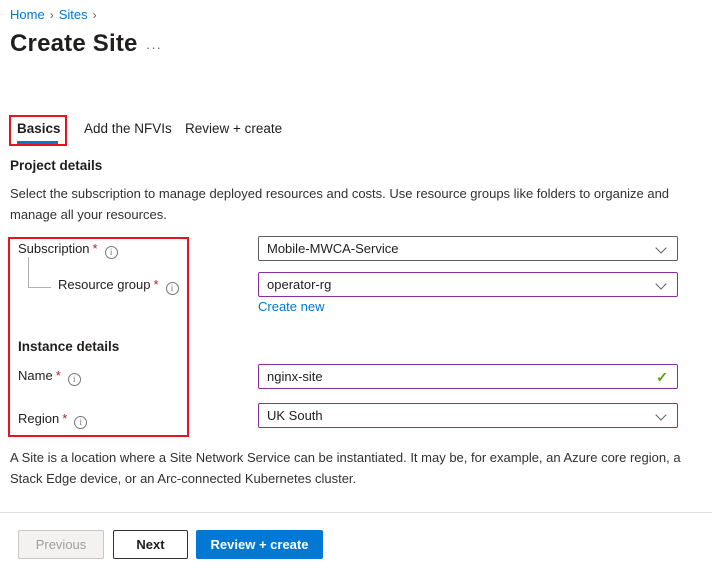 This screenshot has height=585, width=712. Describe the element at coordinates (356, 512) in the screenshot. I see `footer-divider` at that location.